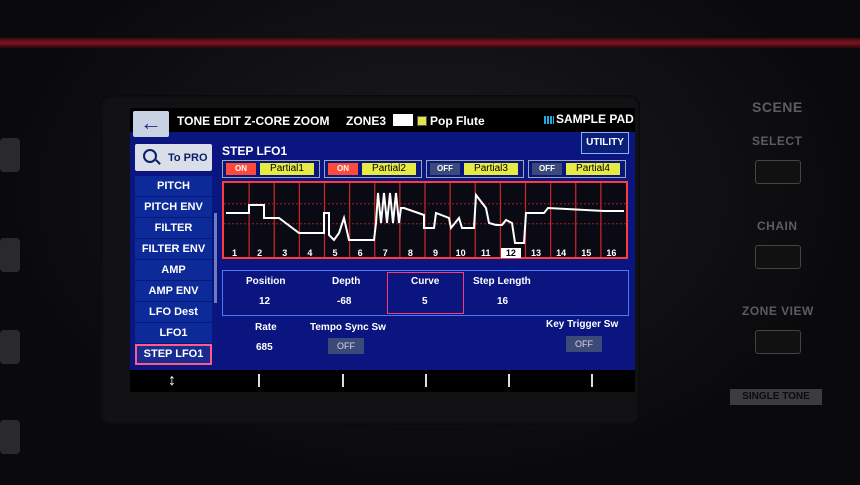 Image resolution: width=860 pixels, height=485 pixels. What do you see at coordinates (287, 169) in the screenshot?
I see `partial-name: Partial1` at bounding box center [287, 169].